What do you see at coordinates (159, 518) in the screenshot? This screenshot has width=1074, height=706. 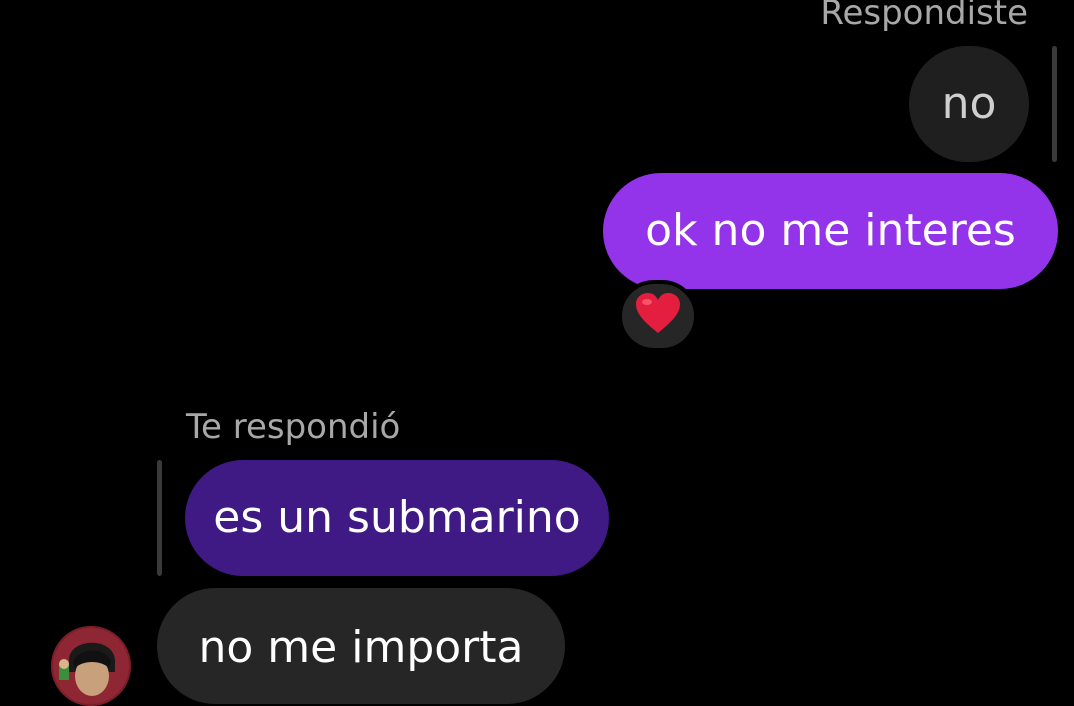 I see `reply-indicator-bar-incoming` at bounding box center [159, 518].